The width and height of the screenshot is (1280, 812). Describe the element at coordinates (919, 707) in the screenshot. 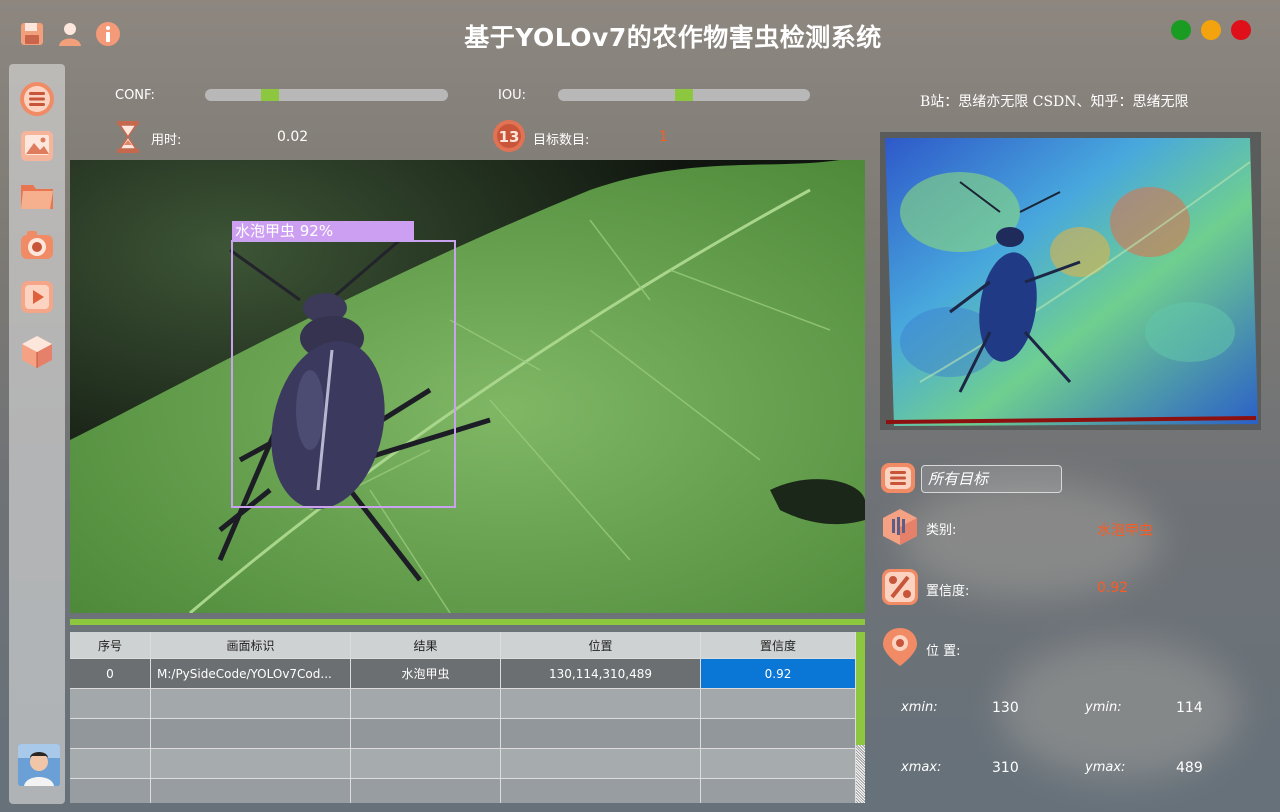

I see `xmin-label: xmin:` at that location.